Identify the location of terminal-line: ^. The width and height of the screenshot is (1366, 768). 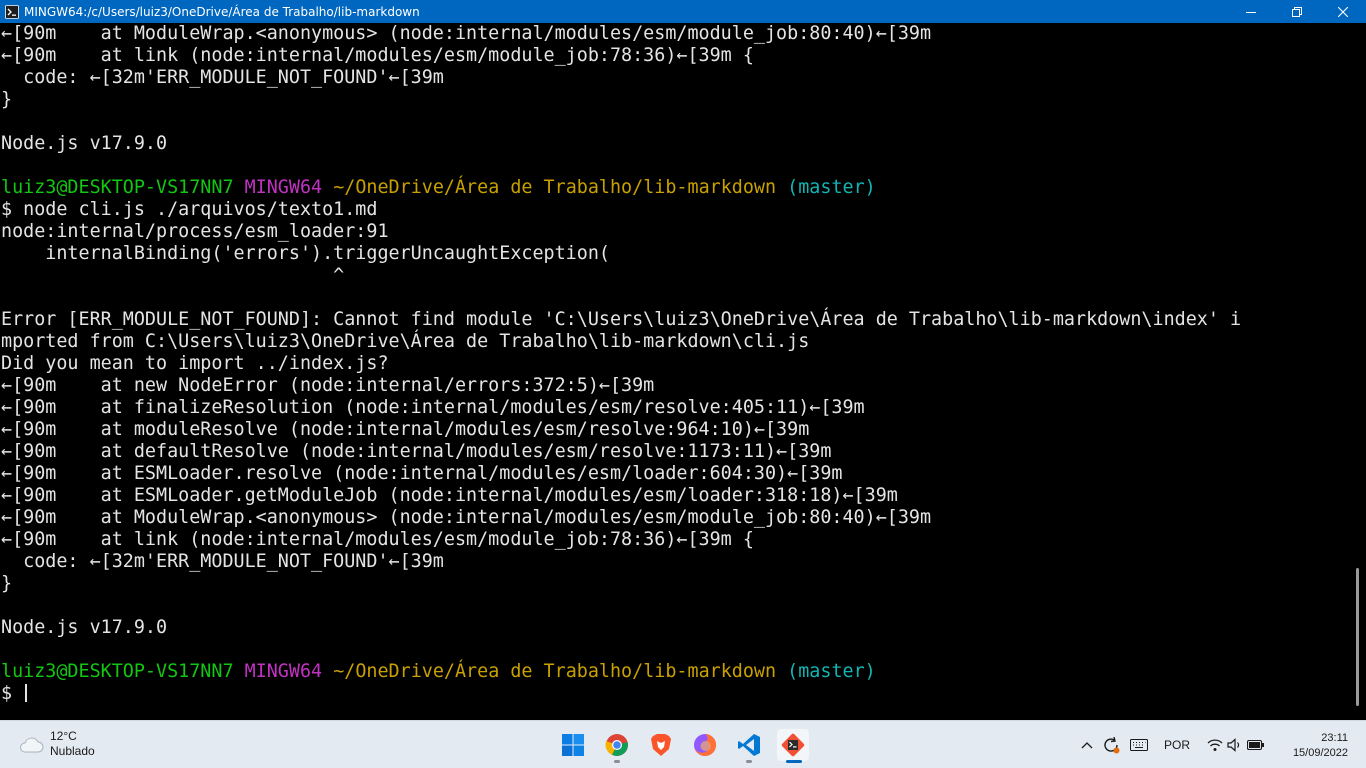
(173, 275).